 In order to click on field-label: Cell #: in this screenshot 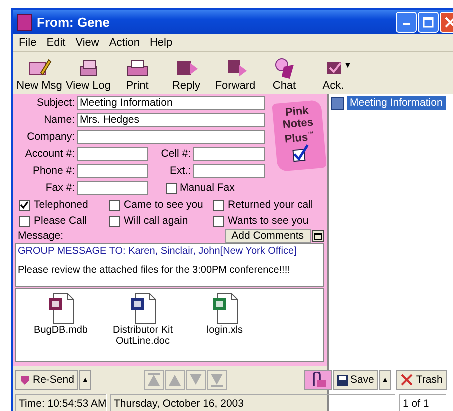, I will do `click(176, 154)`.